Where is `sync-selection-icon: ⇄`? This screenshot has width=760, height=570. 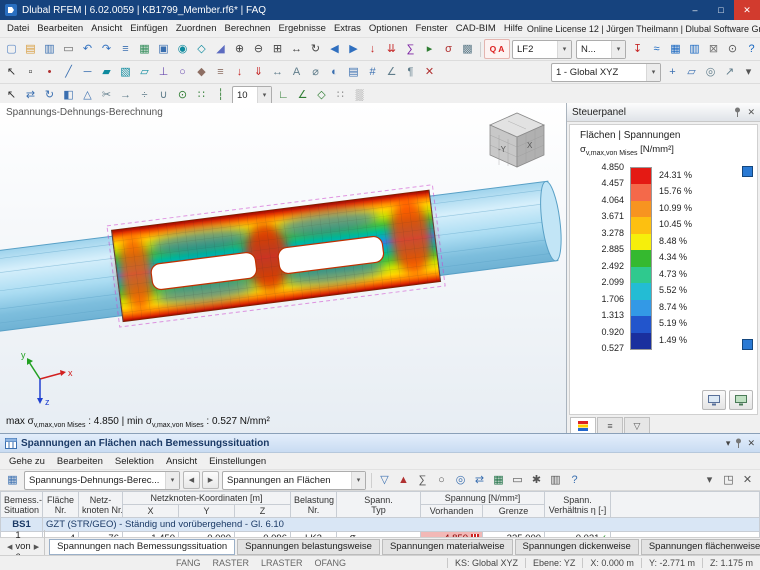
sync-selection-icon: ⇄ is located at coordinates (479, 480).